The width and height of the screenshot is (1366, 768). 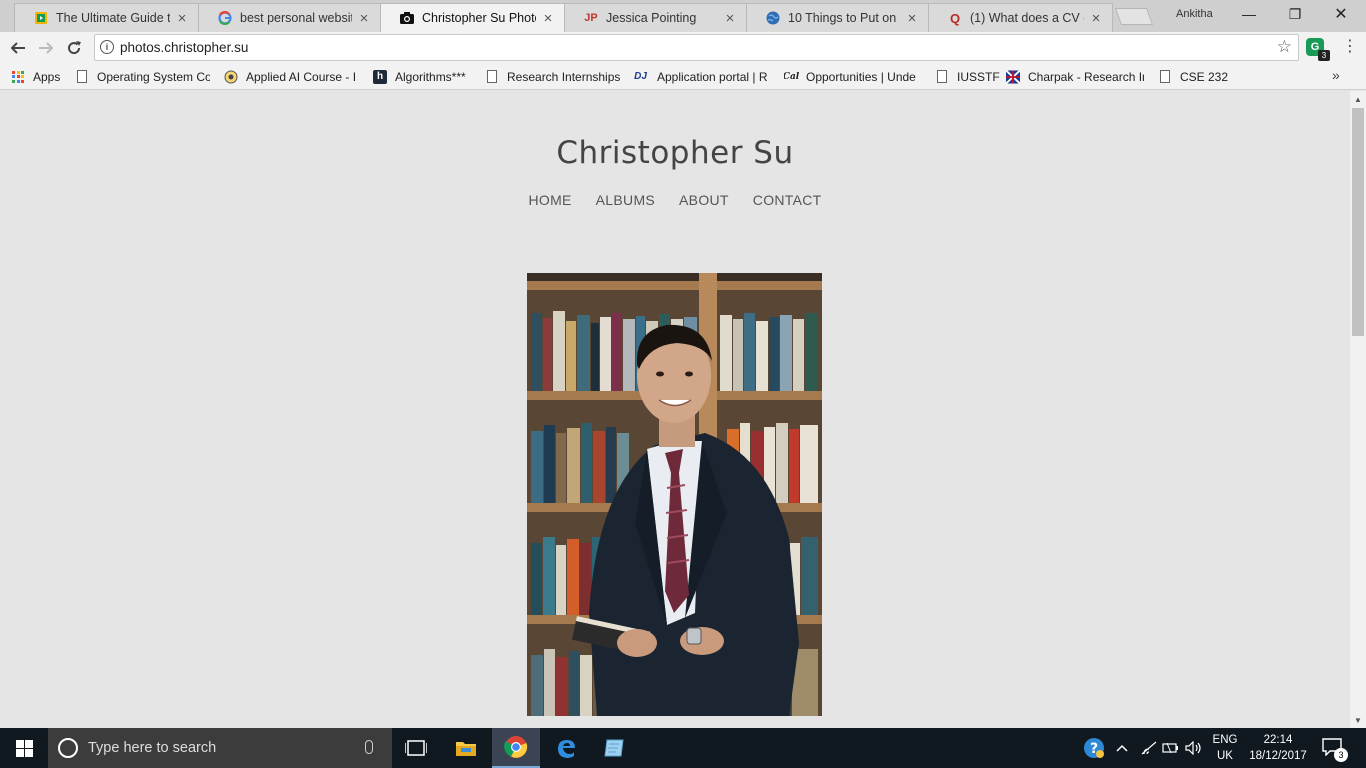 What do you see at coordinates (773, 18) in the screenshot?
I see `globe-icon` at bounding box center [773, 18].